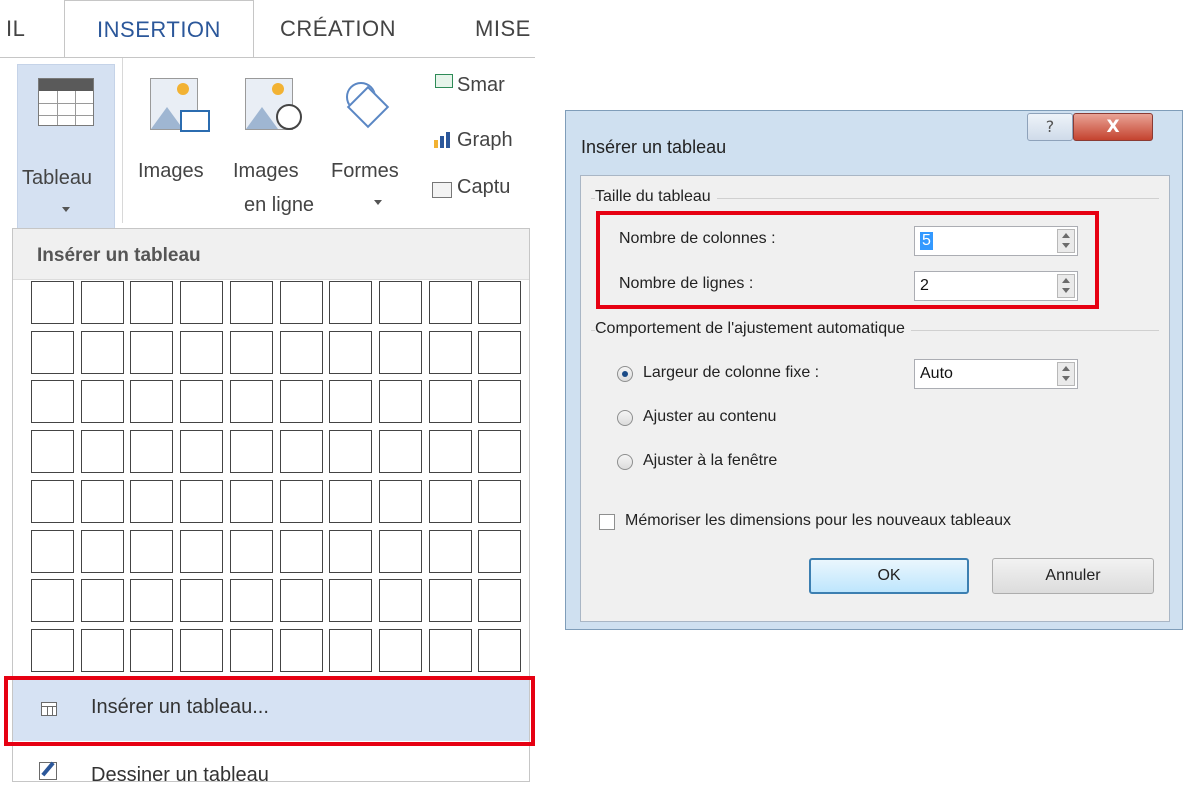 This screenshot has height=806, width=1190. What do you see at coordinates (1050, 127) in the screenshot?
I see `help-button: ?` at bounding box center [1050, 127].